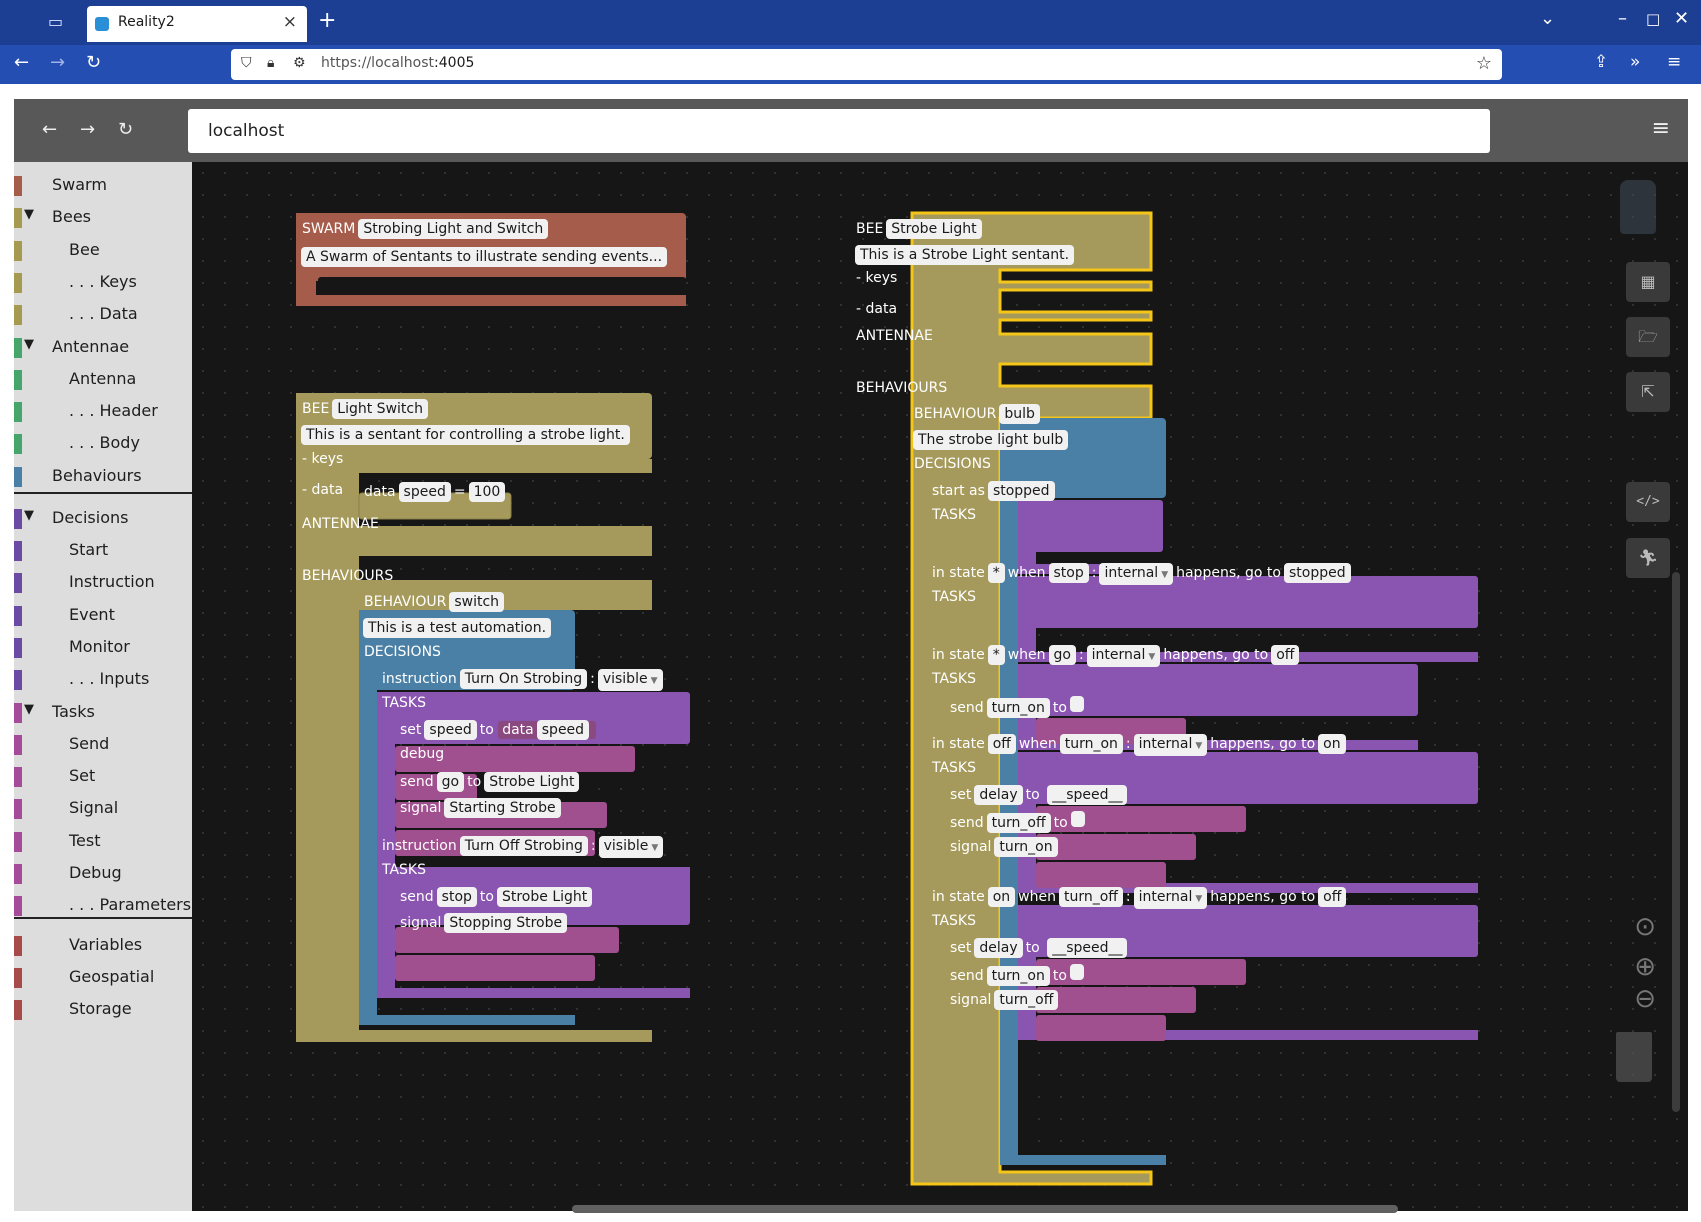 The height and width of the screenshot is (1222, 1701). Describe the element at coordinates (1645, 927) in the screenshot. I see `recenter-icon: ⊙` at that location.